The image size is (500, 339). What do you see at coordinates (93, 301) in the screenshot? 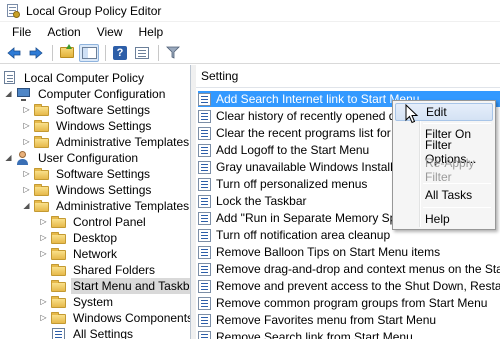
I see `tree-item-label: System` at bounding box center [93, 301].